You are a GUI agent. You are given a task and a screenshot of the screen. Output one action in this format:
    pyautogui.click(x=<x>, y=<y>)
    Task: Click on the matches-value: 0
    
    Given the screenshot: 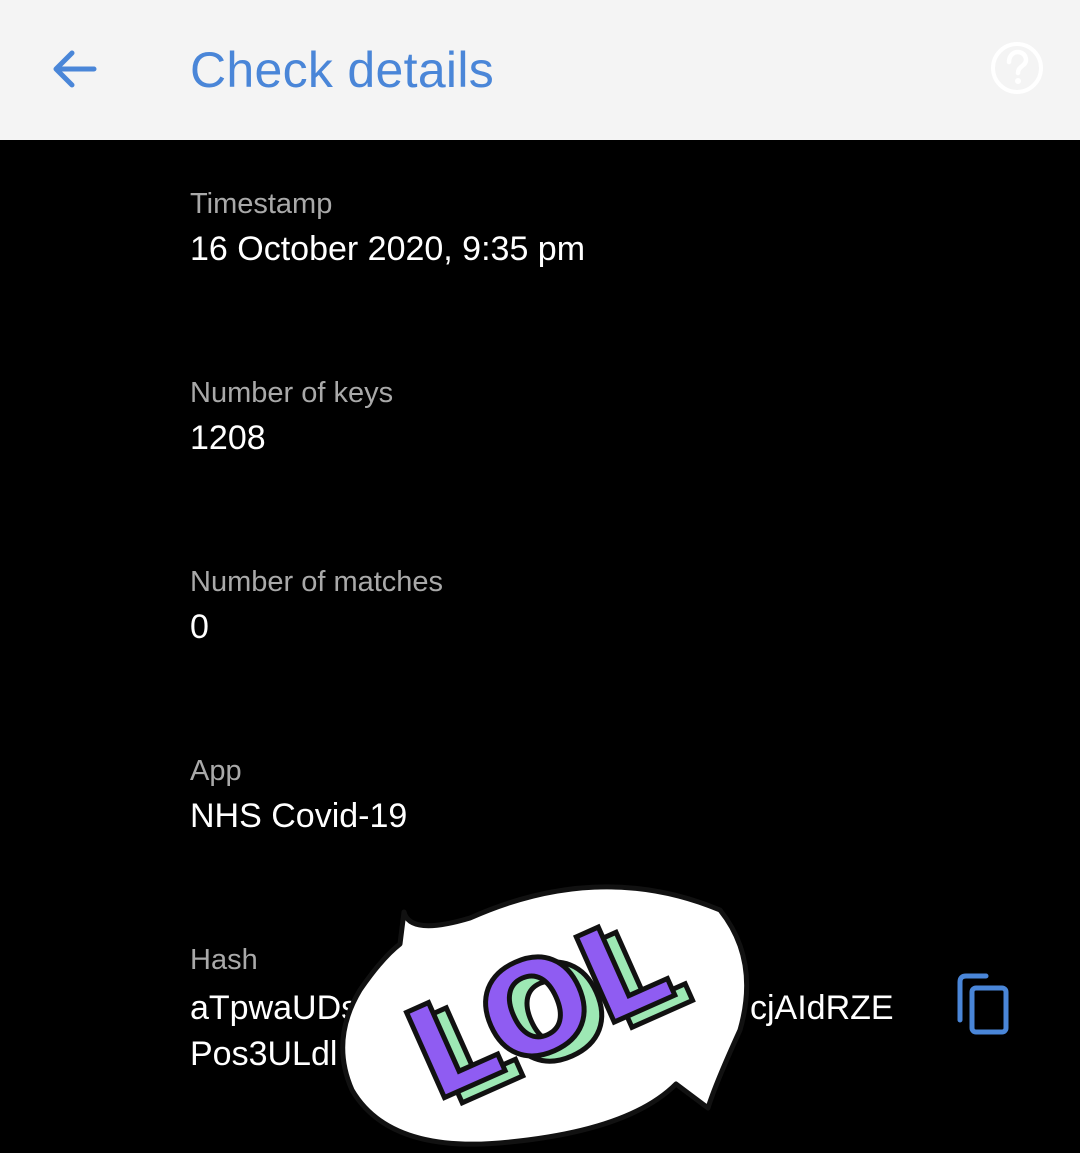 What is the action you would take?
    pyautogui.click(x=199, y=627)
    